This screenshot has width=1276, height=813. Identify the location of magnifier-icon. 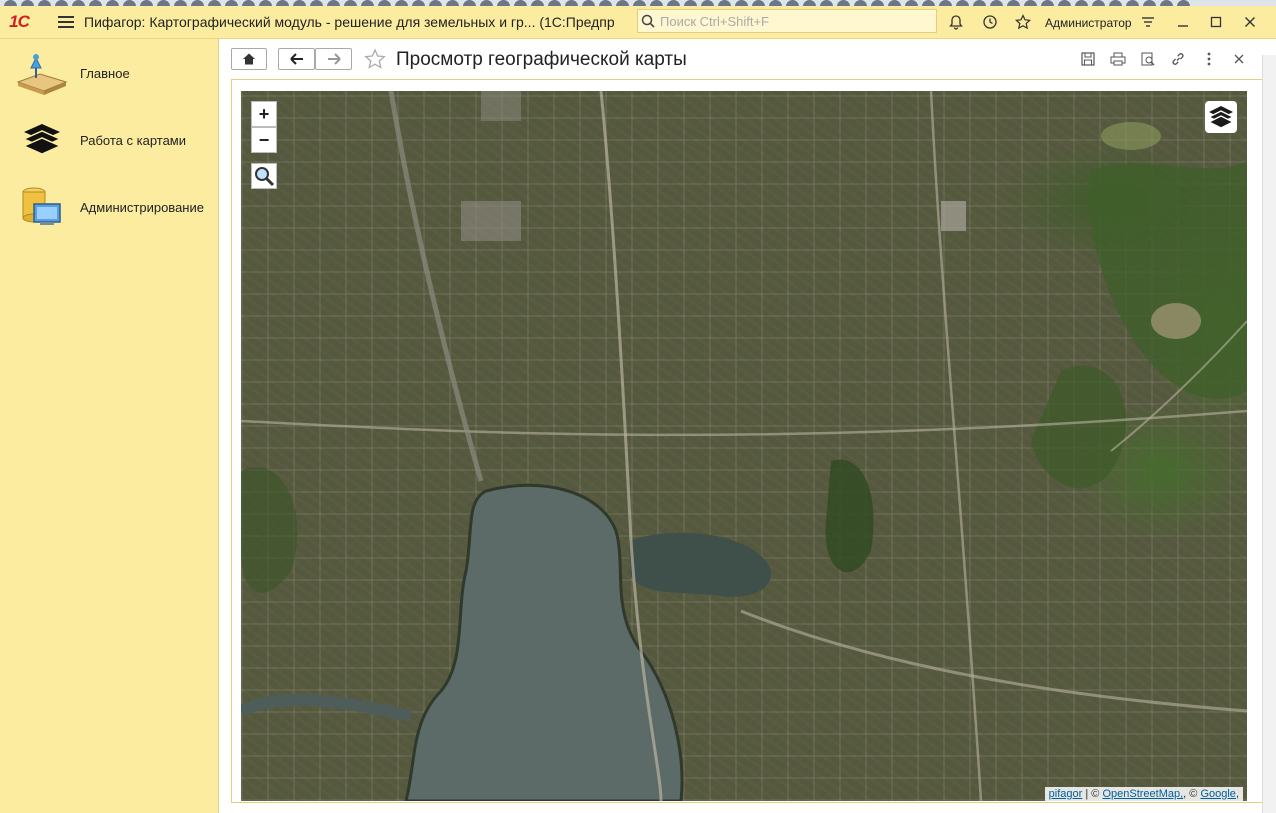
(265, 177).